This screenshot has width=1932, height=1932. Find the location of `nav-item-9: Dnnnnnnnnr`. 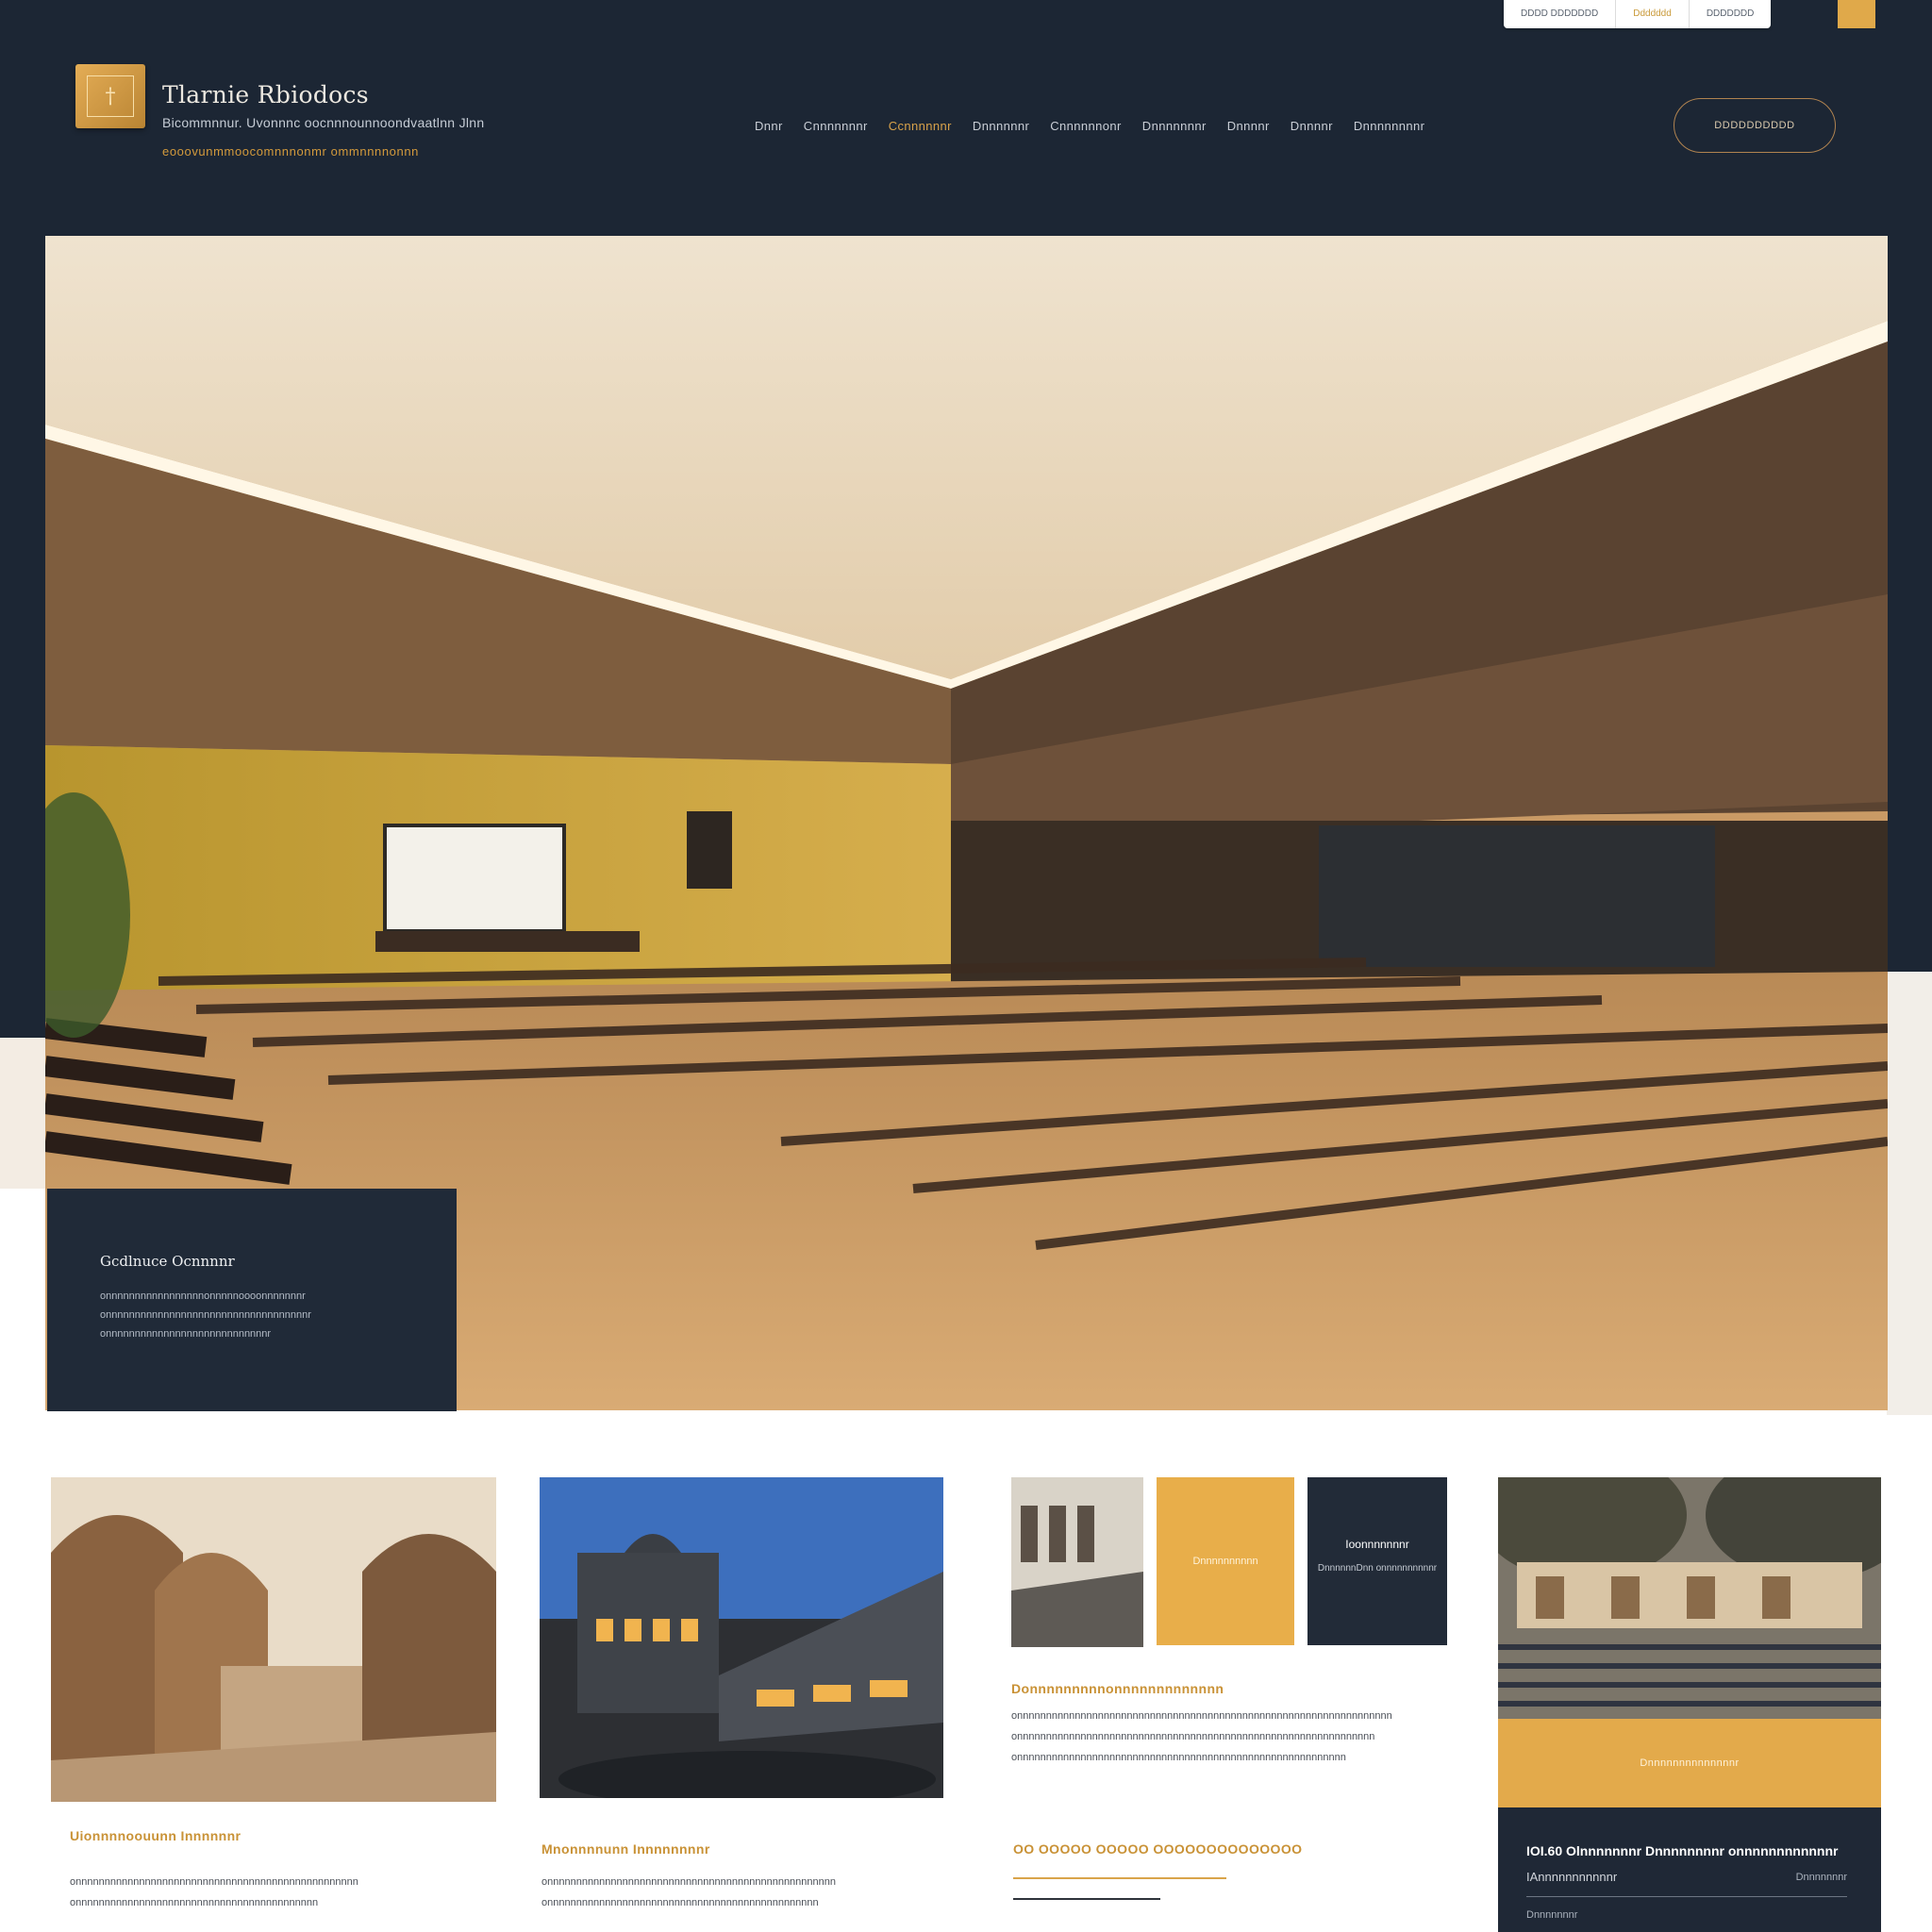

nav-item-9: Dnnnnnnnnr is located at coordinates (1390, 126).